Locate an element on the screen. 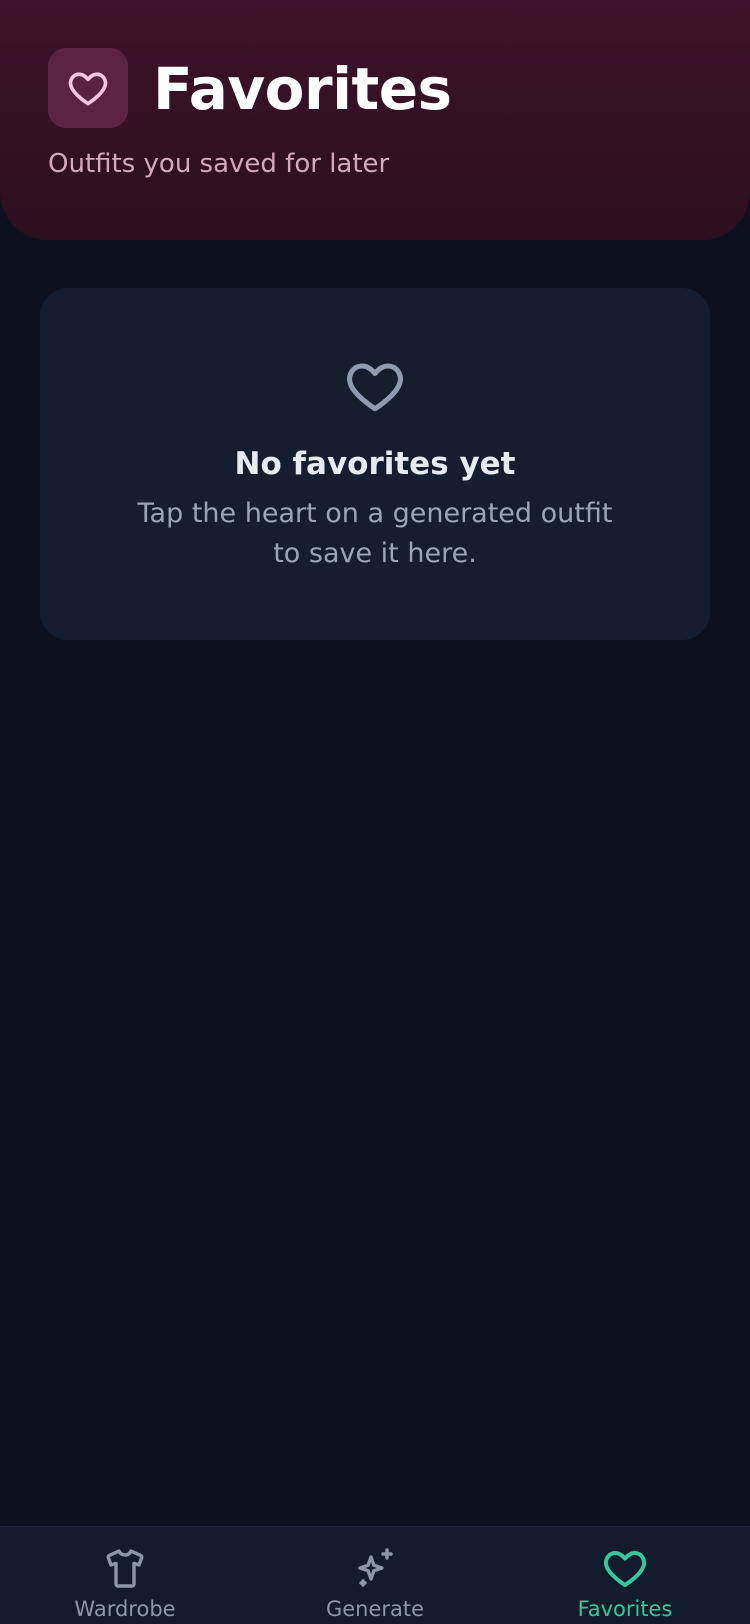 The height and width of the screenshot is (1624, 750). bottom-tab-bar: Wardrobe Generate Favorites is located at coordinates (375, 1575).